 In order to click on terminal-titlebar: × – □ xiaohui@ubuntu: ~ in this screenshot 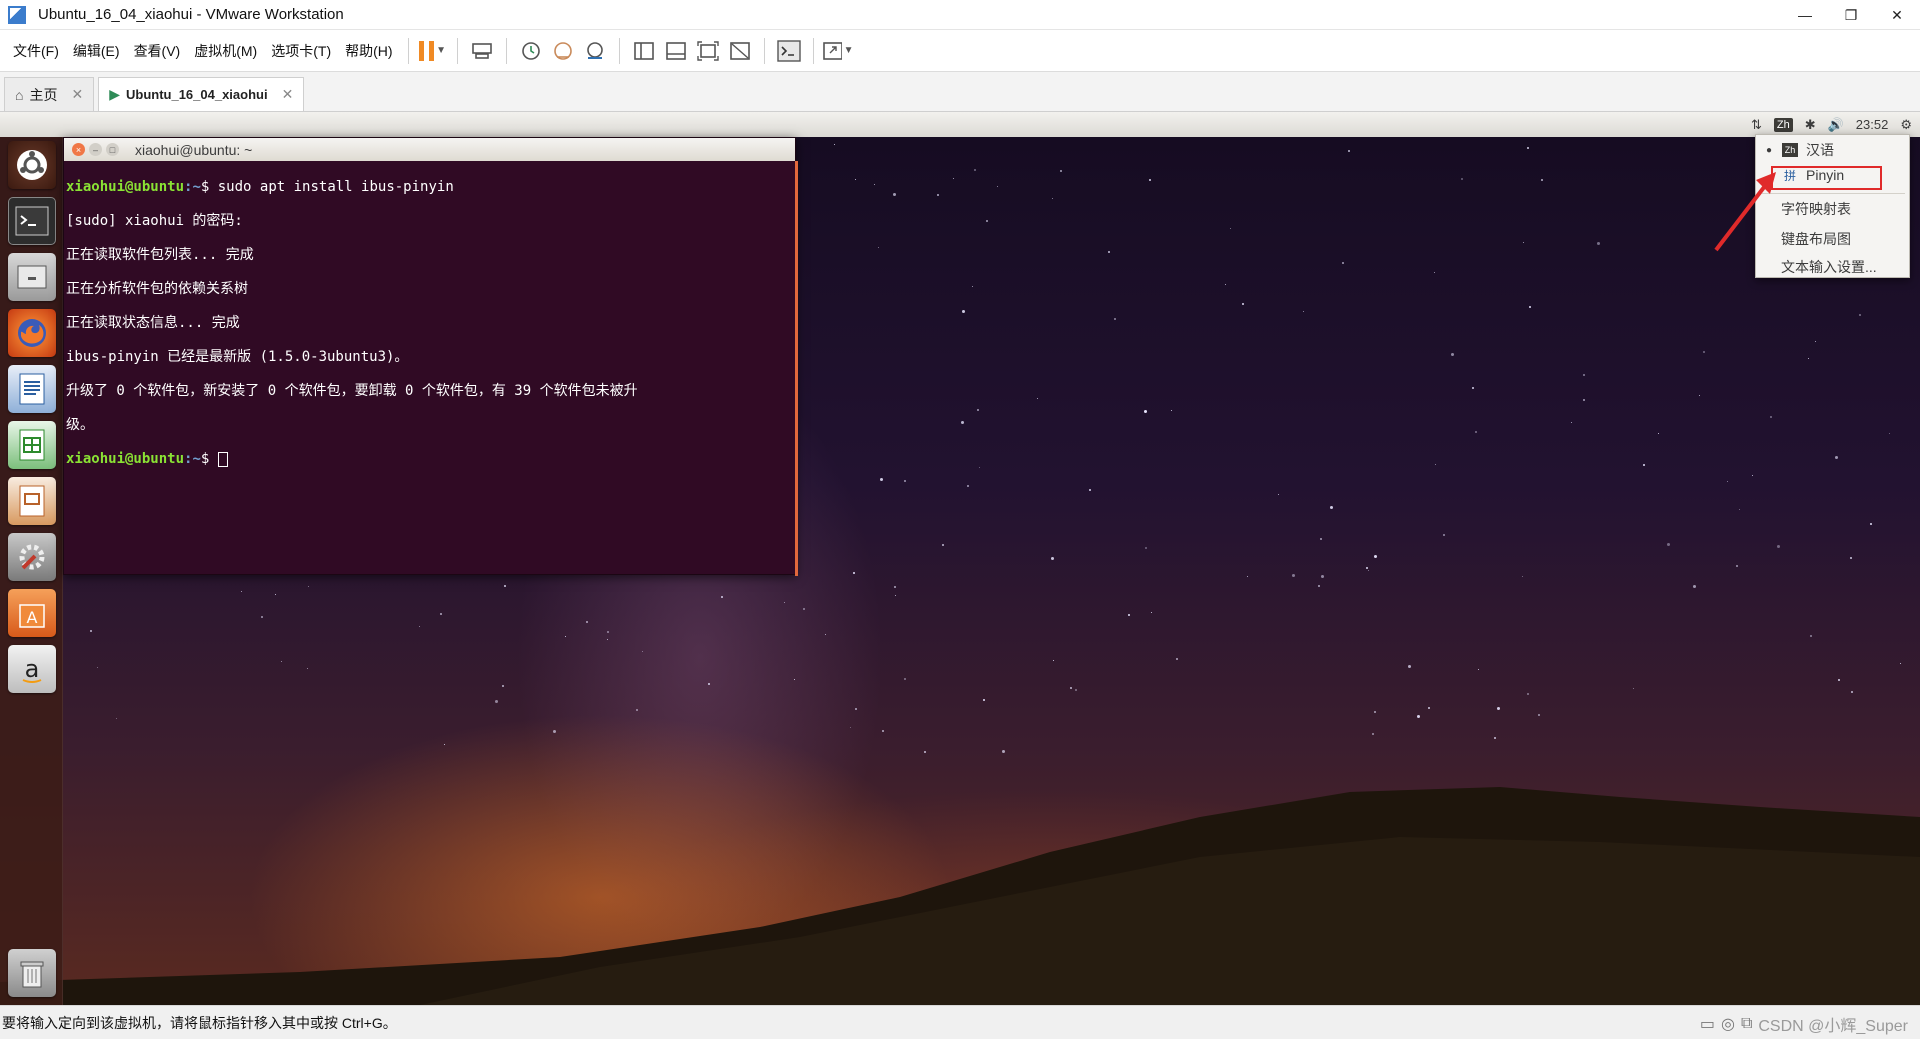, I will do `click(429, 149)`.